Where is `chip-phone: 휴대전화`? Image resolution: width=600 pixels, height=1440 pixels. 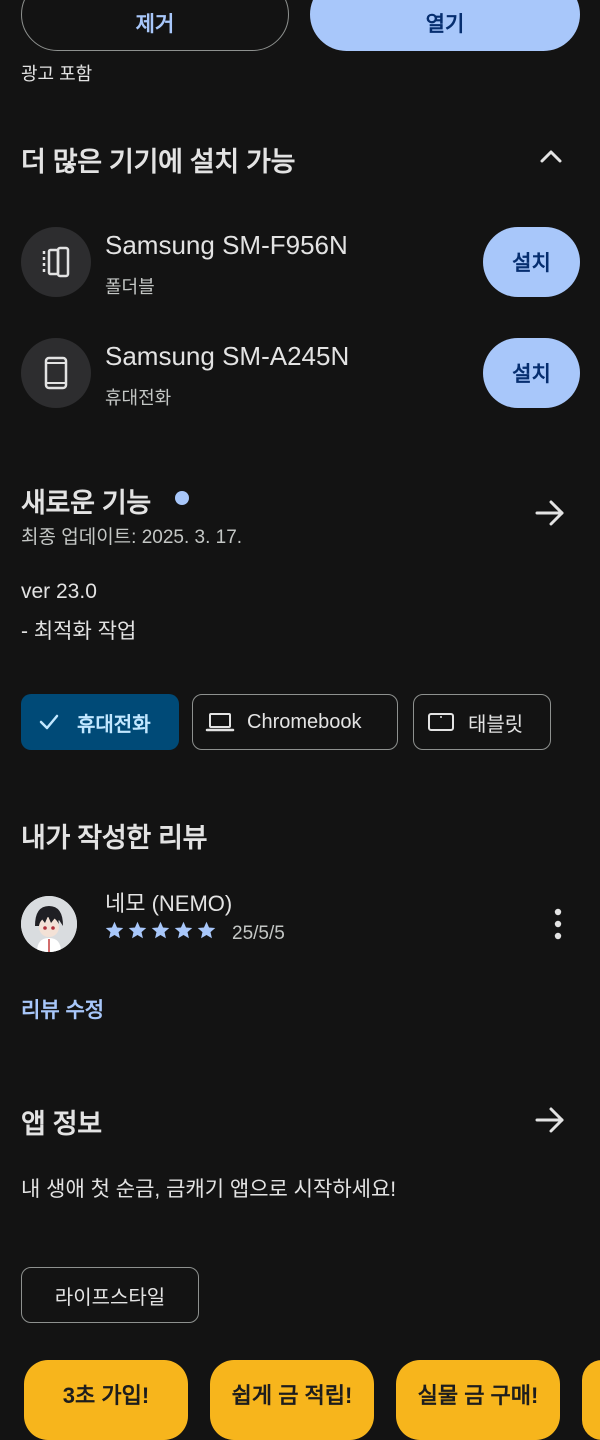
chip-phone: 휴대전화 is located at coordinates (100, 722).